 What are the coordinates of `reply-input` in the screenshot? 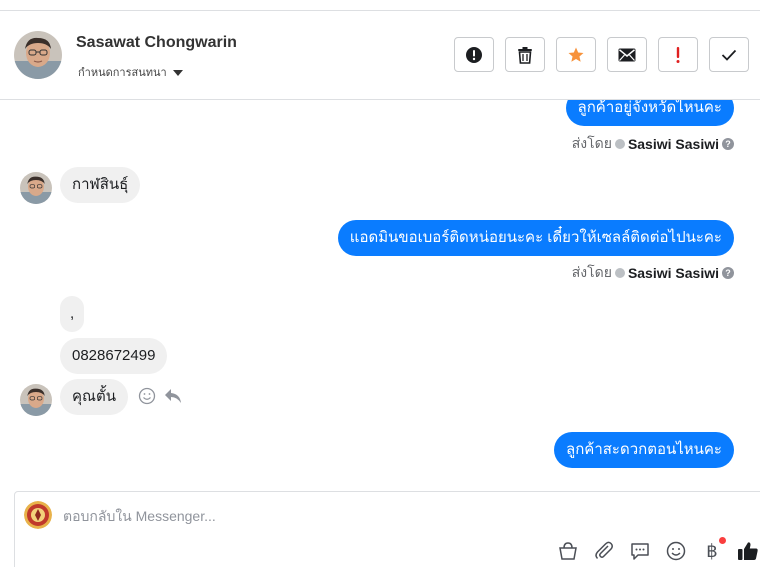 It's located at (363, 516).